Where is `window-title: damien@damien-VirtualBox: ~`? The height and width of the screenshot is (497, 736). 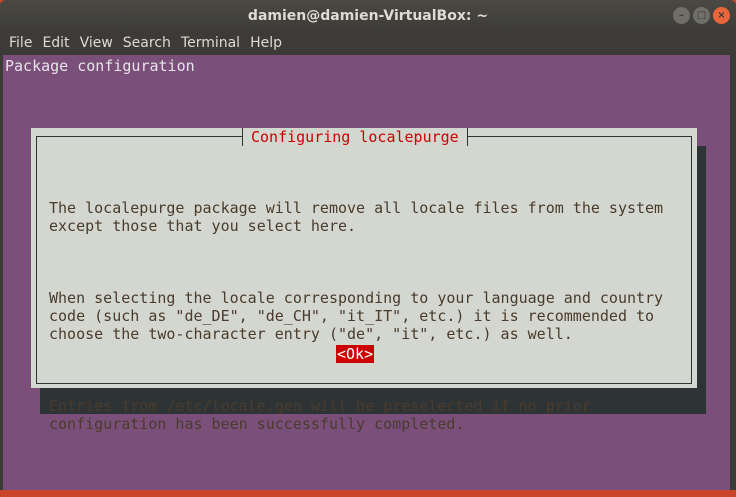 window-title: damien@damien-VirtualBox: ~ is located at coordinates (368, 16).